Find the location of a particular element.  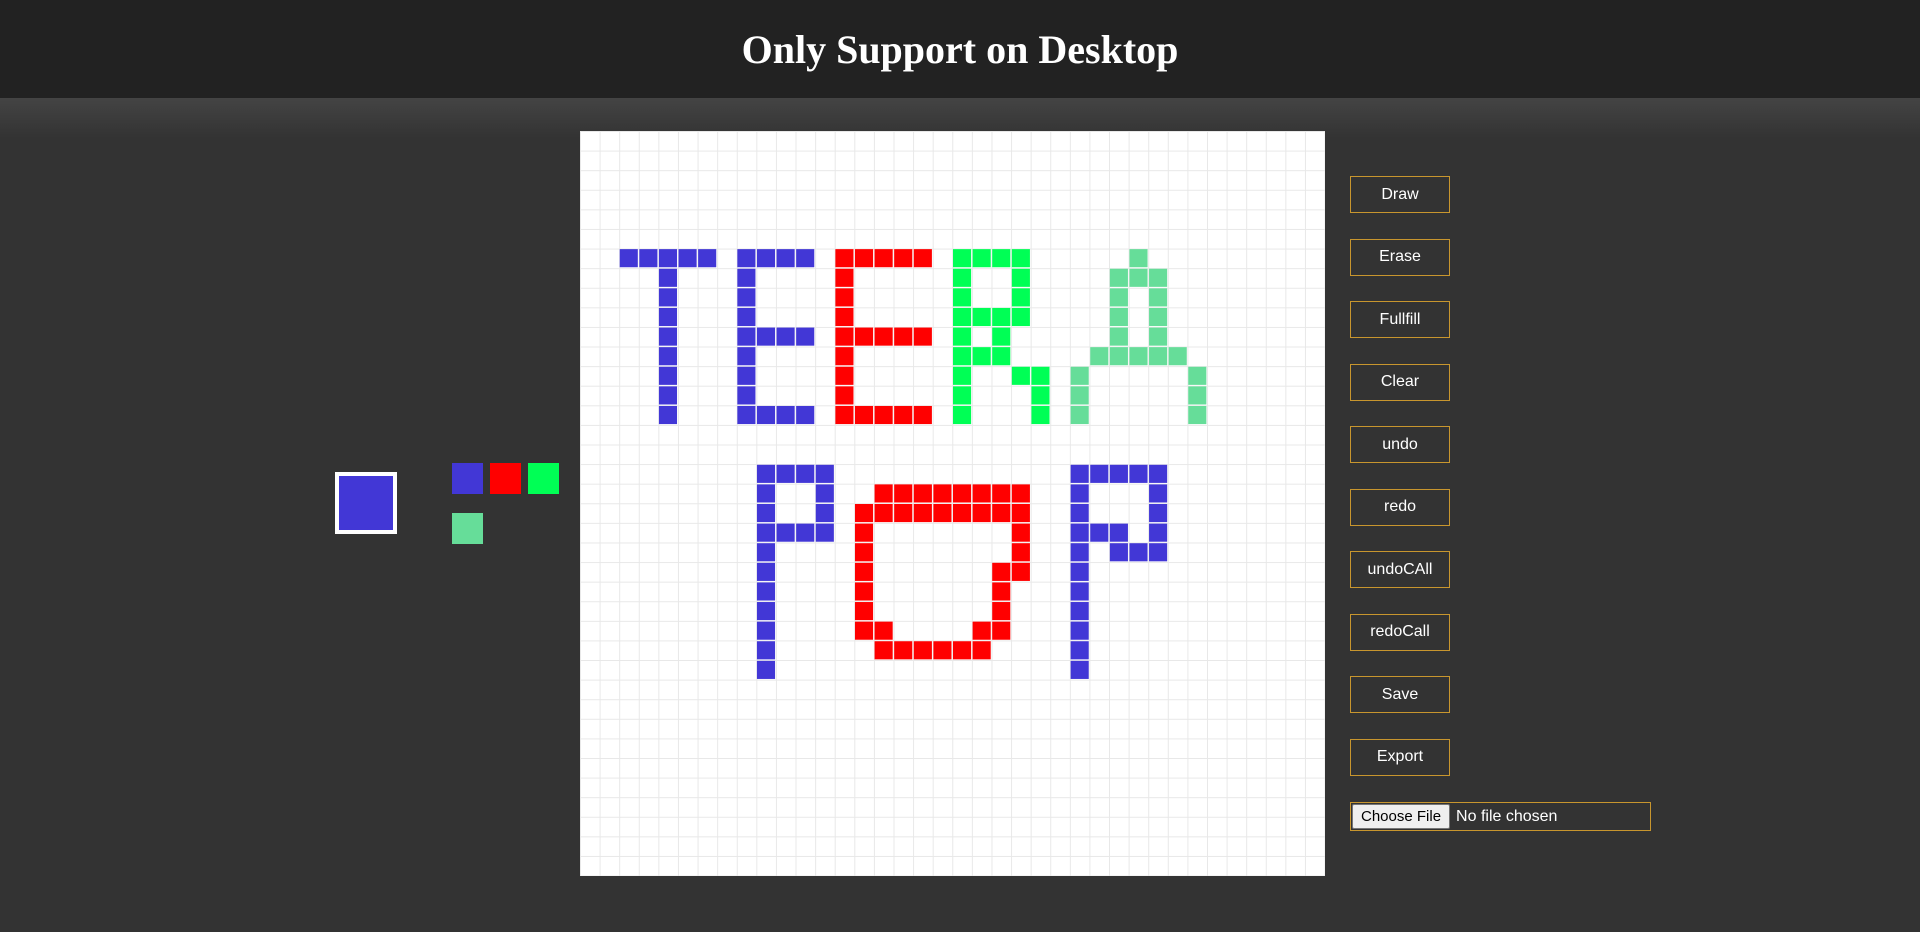

tool-button-erase: Erase is located at coordinates (1400, 257).